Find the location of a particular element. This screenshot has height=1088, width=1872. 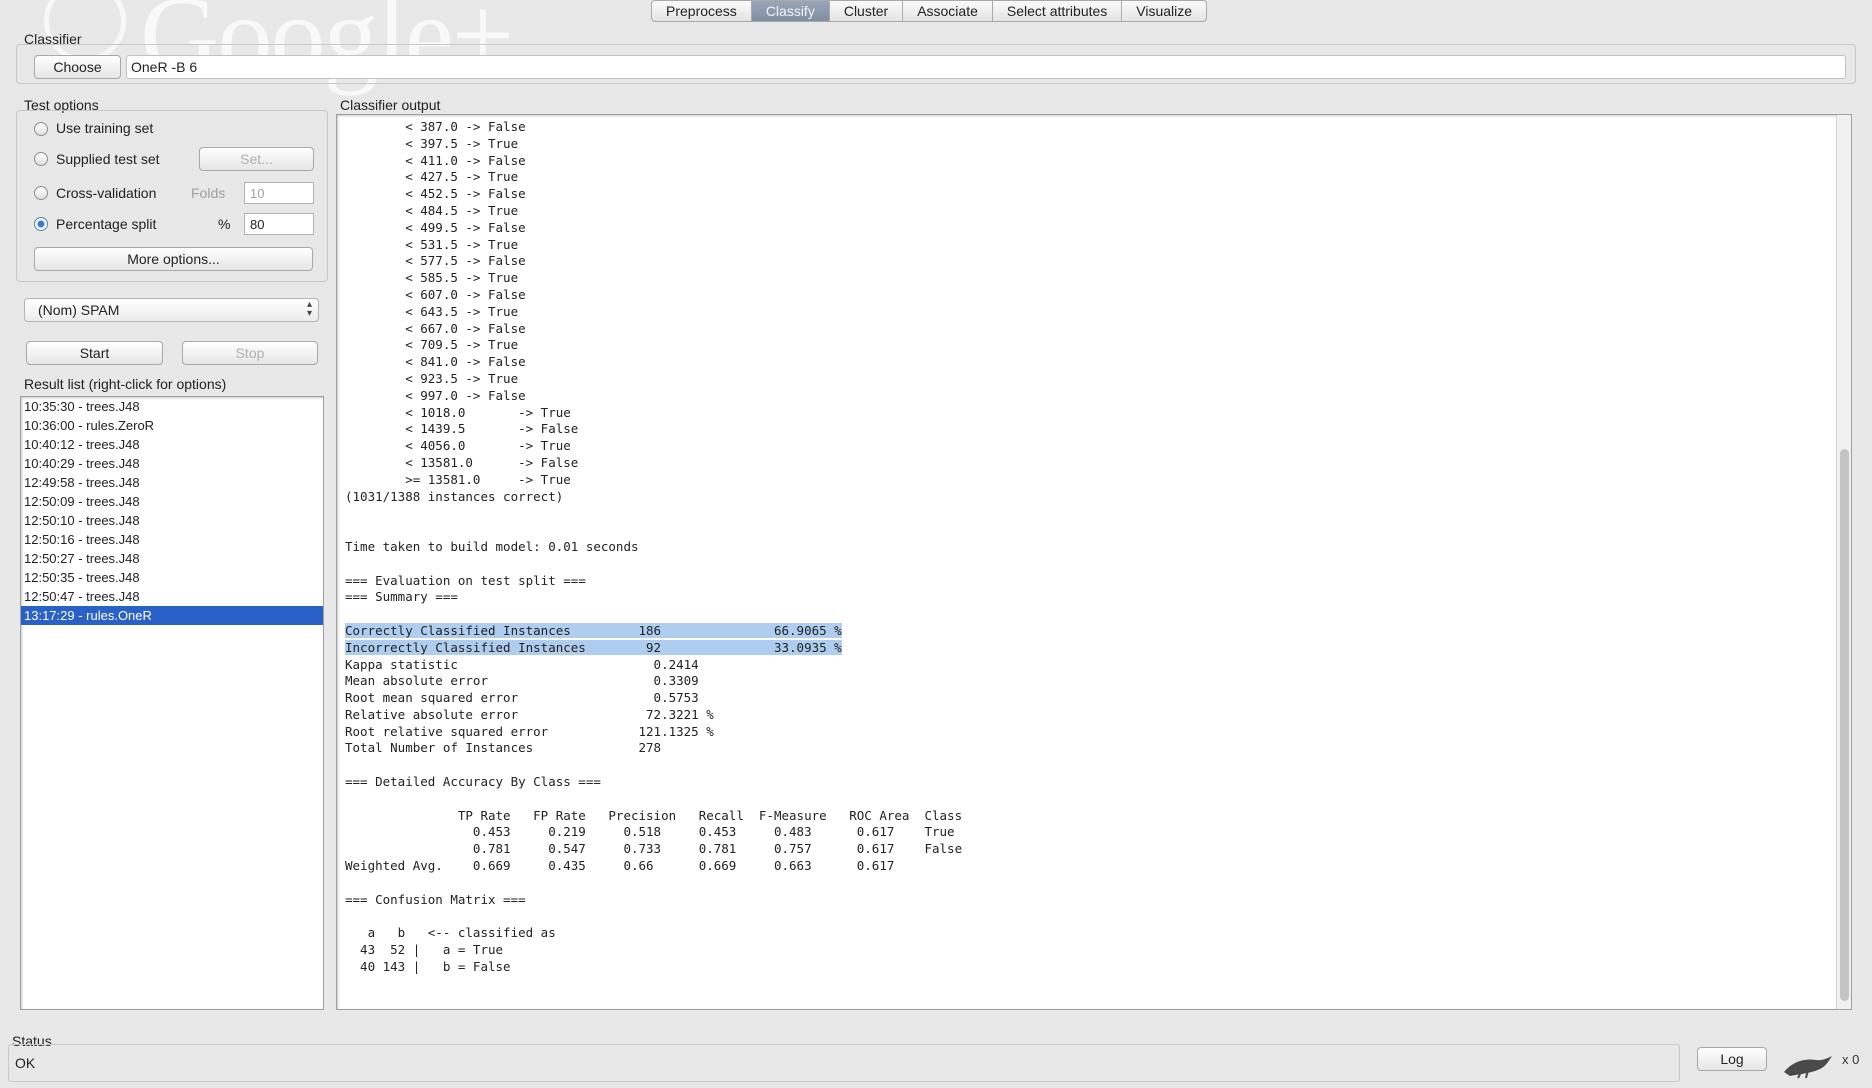

percent-symbol: % is located at coordinates (224, 224).